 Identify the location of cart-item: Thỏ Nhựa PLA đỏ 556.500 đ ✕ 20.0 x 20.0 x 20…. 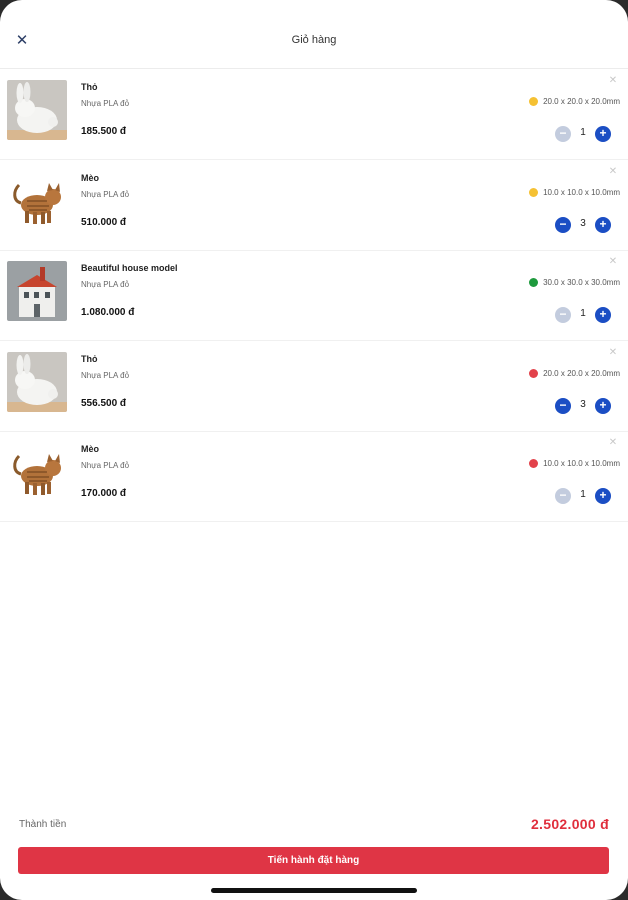
(314, 386).